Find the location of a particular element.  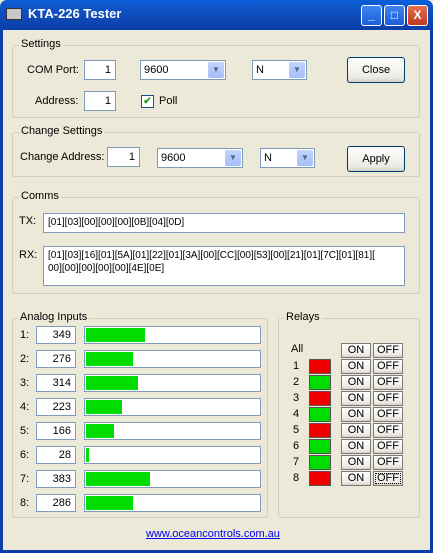

minimize-button: _ is located at coordinates (371, 15).